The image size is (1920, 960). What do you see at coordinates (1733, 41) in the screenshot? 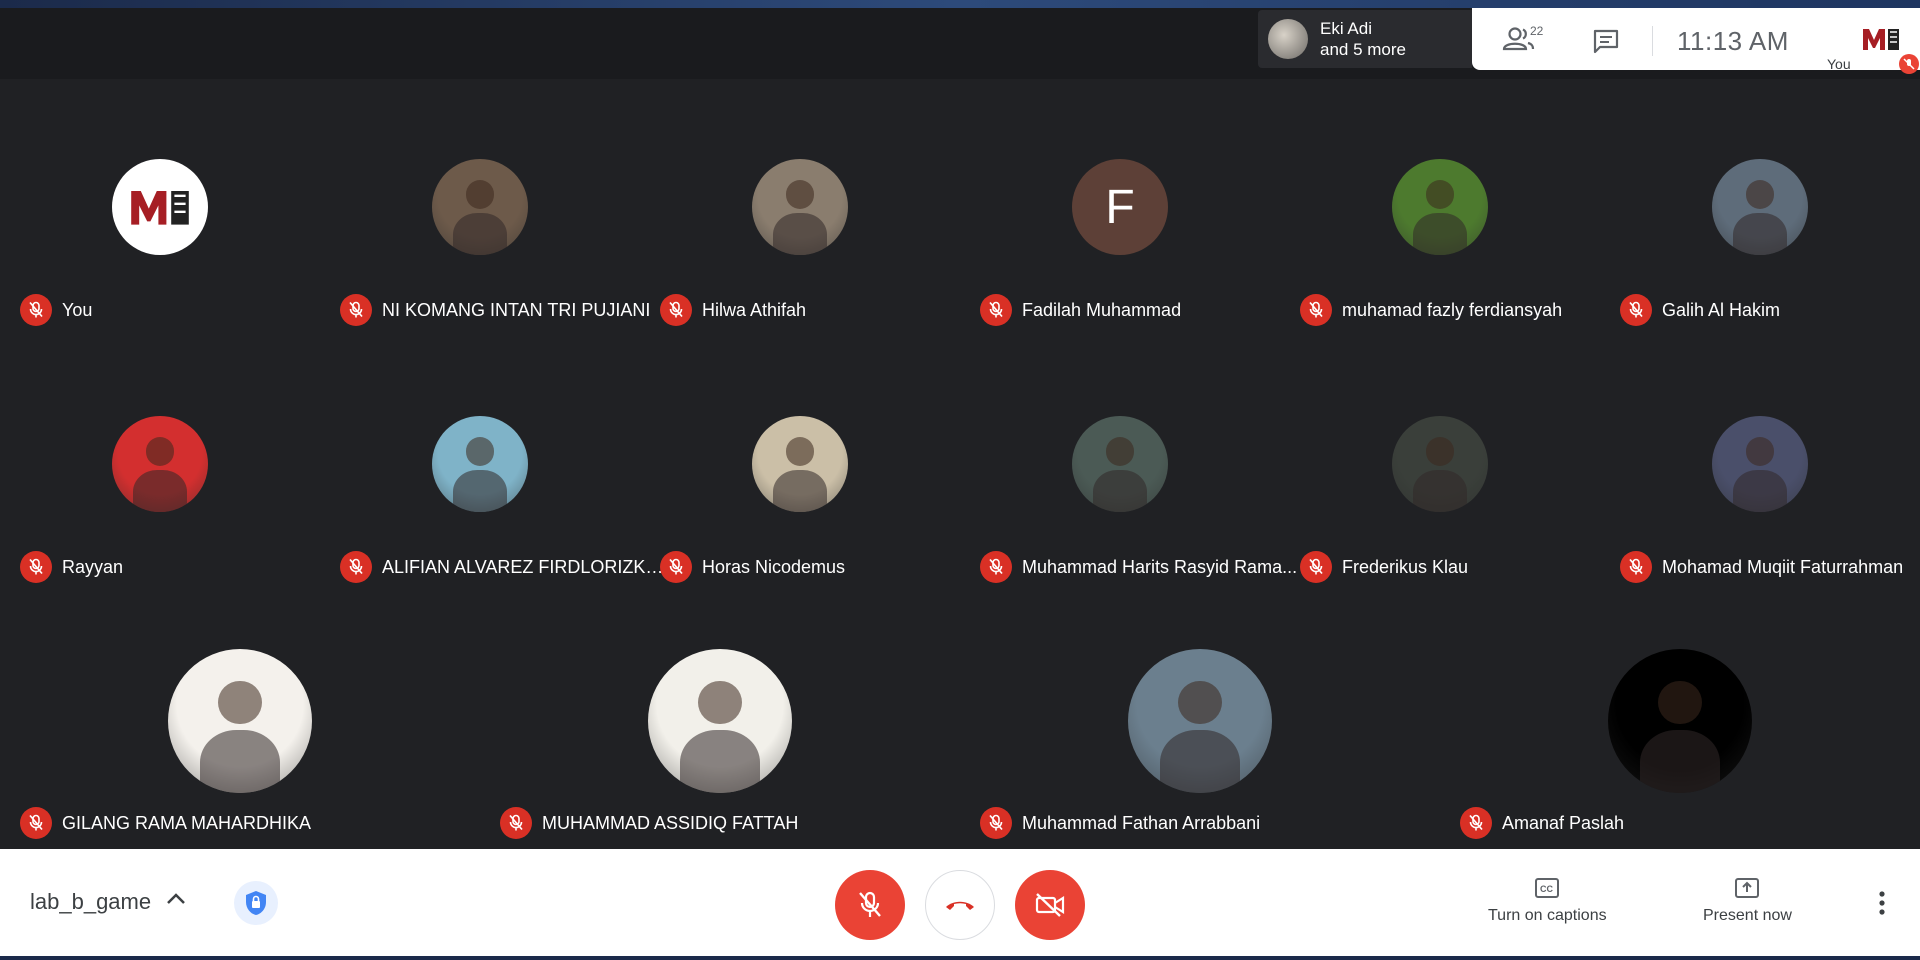
I see `clock: 11:13 AM` at bounding box center [1733, 41].